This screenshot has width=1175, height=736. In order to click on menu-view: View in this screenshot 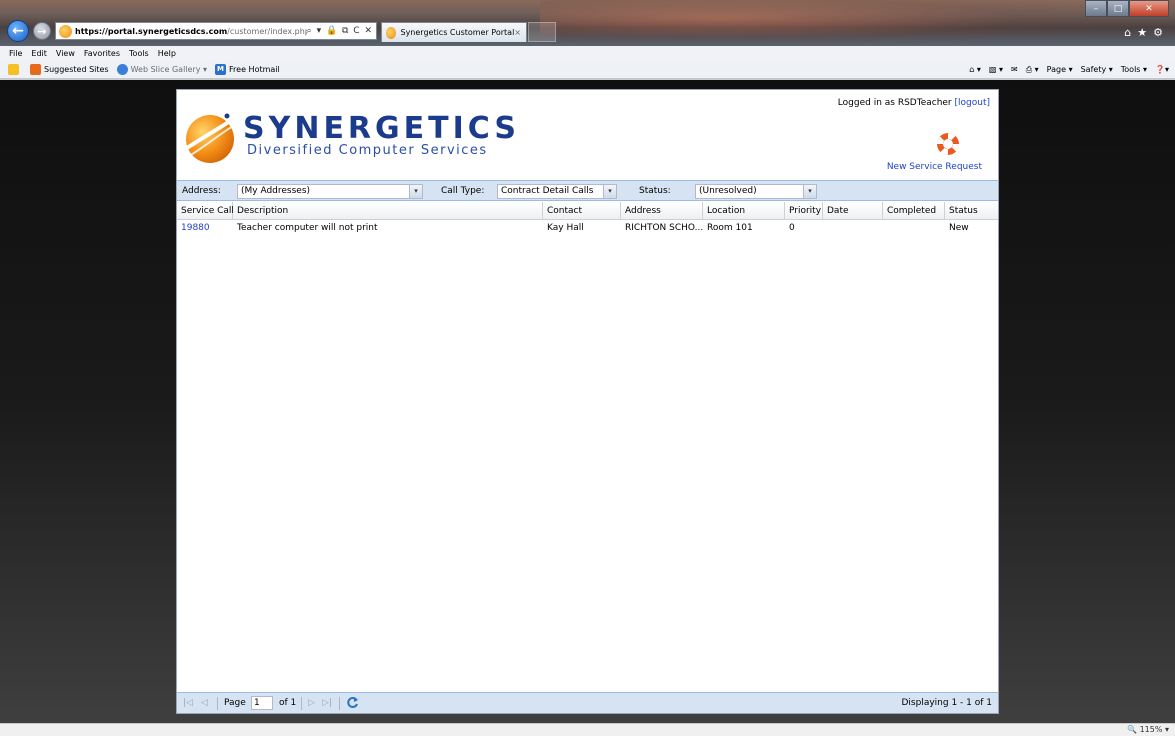, I will do `click(65, 53)`.